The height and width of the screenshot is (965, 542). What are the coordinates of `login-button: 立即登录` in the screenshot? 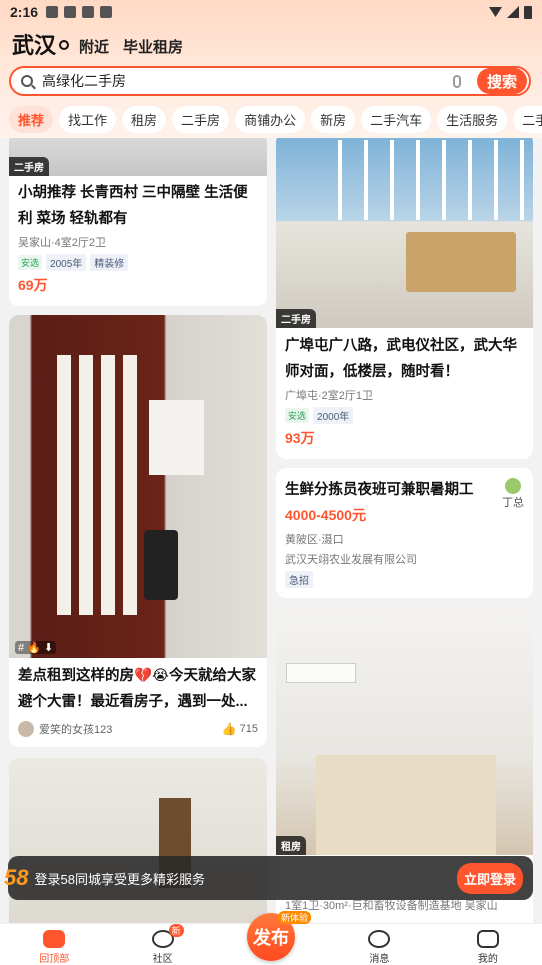 It's located at (489, 878).